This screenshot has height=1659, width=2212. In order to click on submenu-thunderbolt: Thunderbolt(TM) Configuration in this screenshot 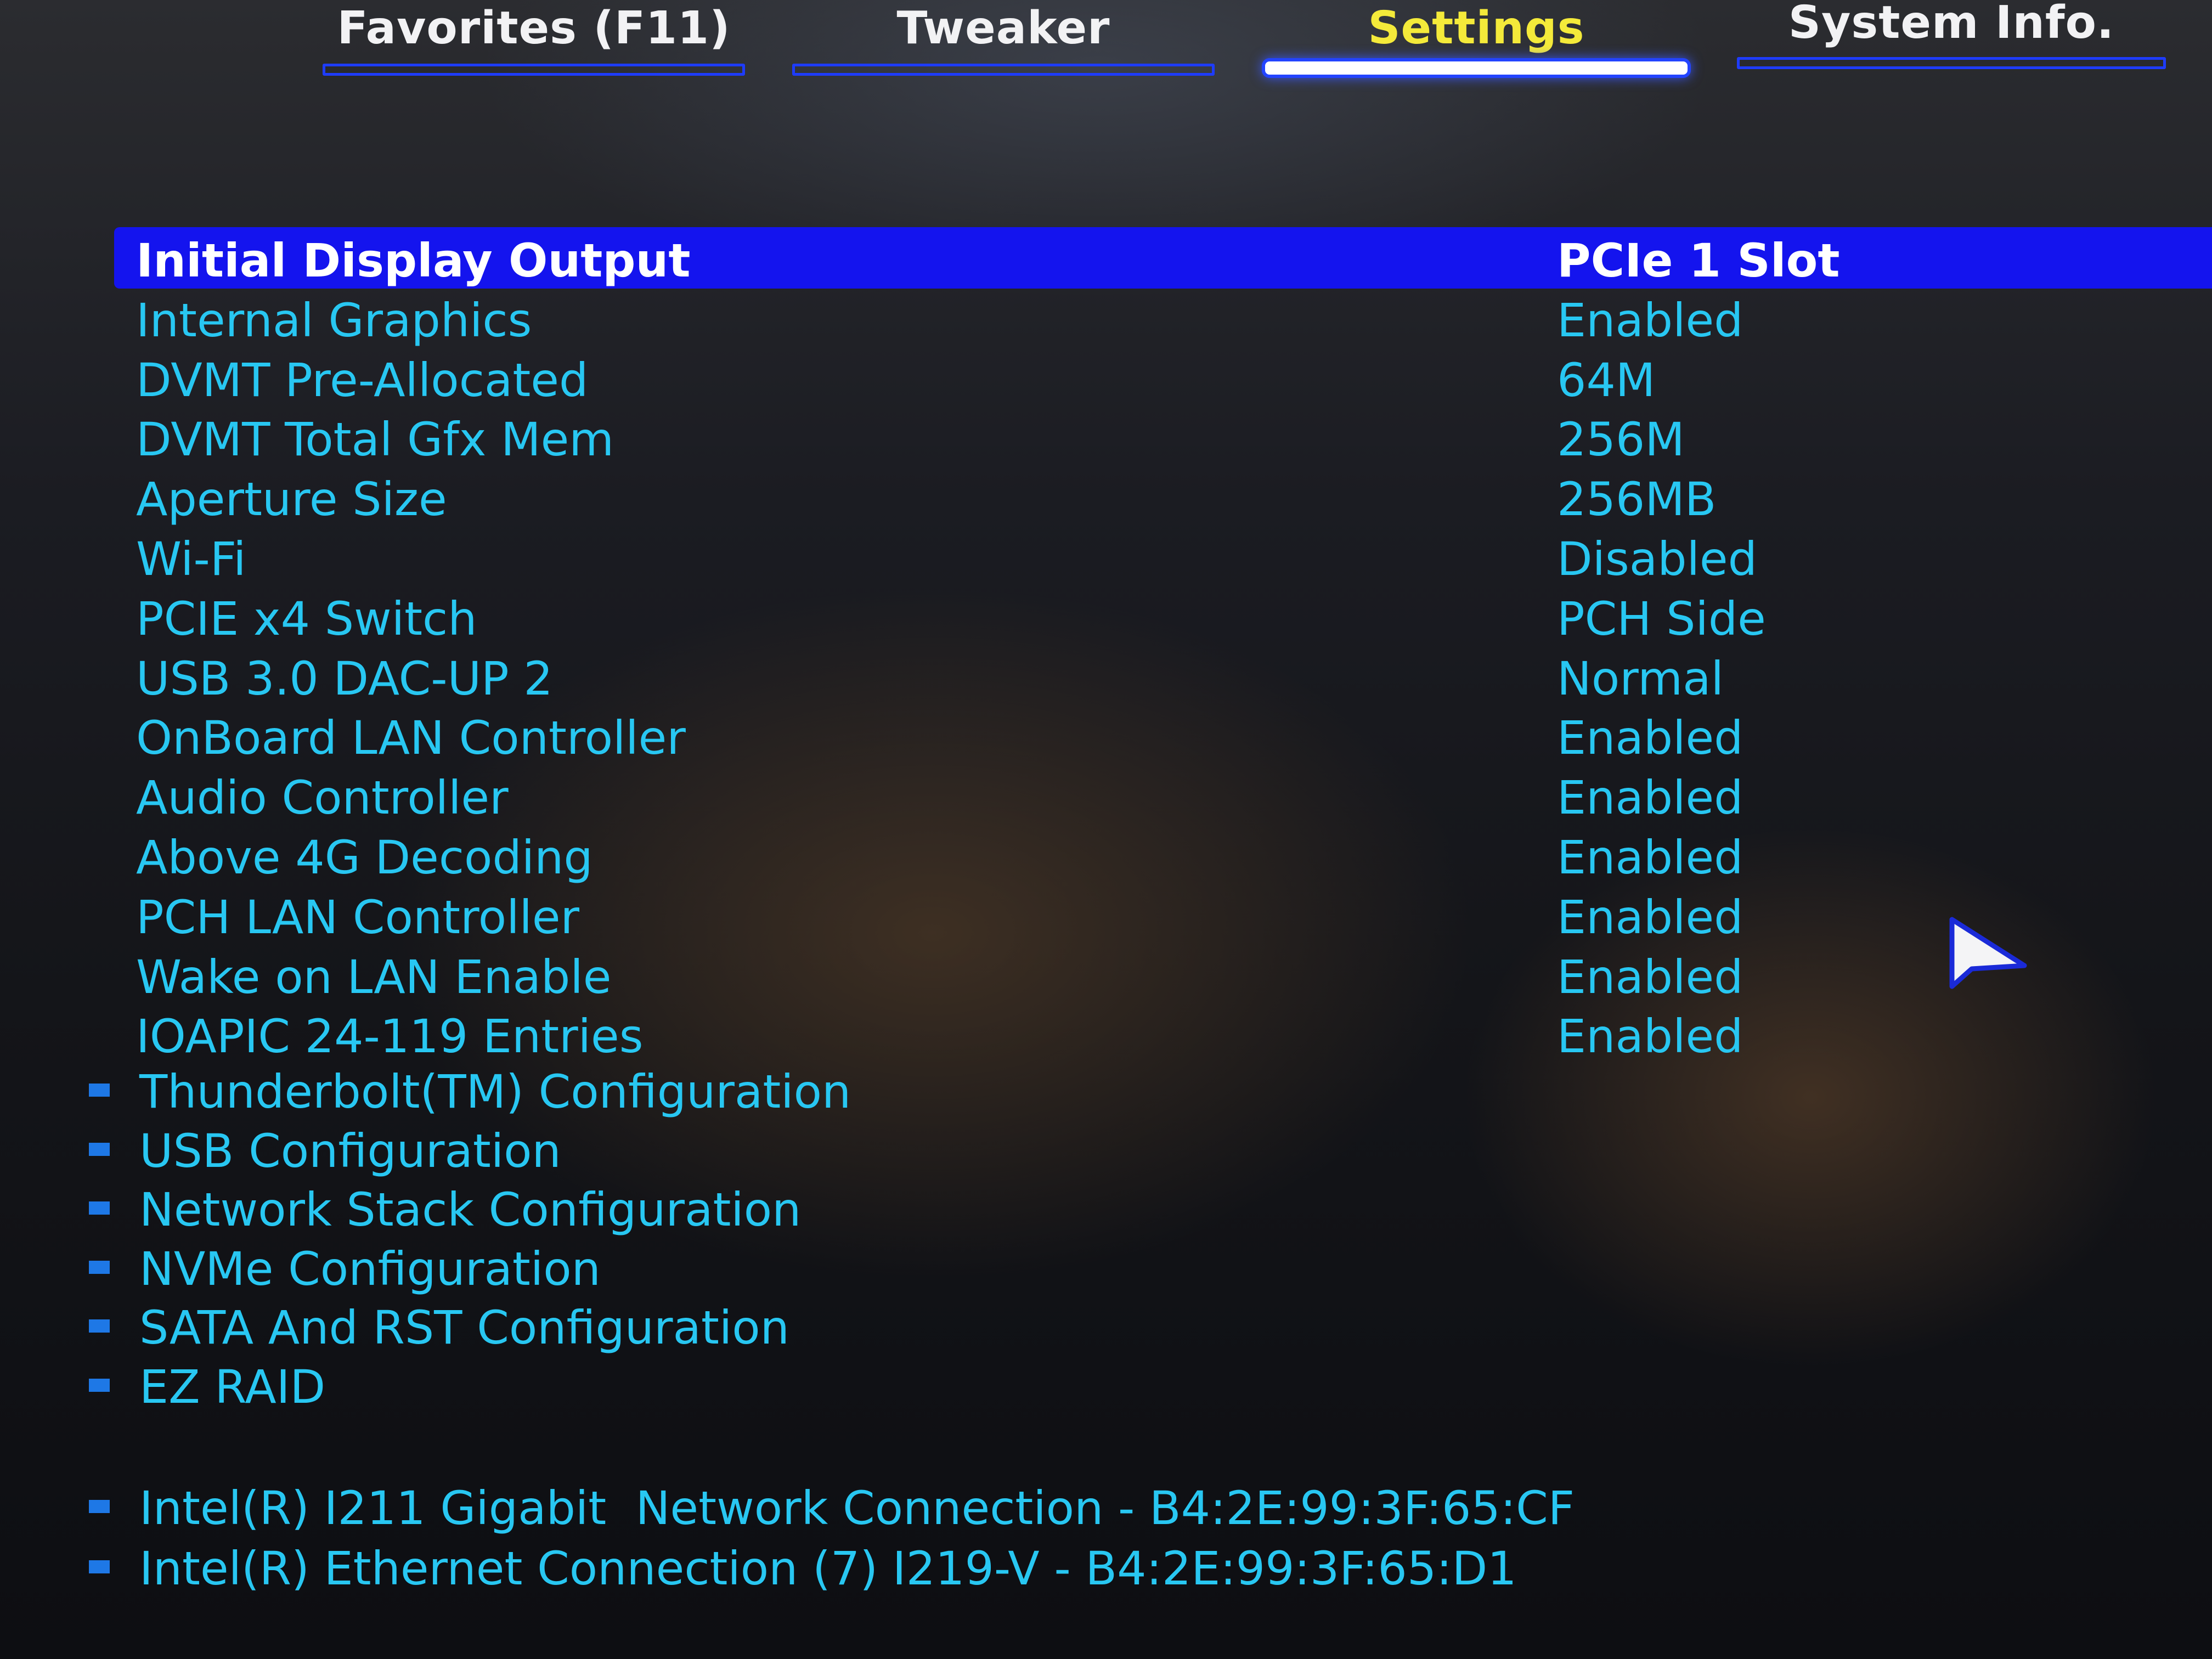, I will do `click(1106, 1090)`.